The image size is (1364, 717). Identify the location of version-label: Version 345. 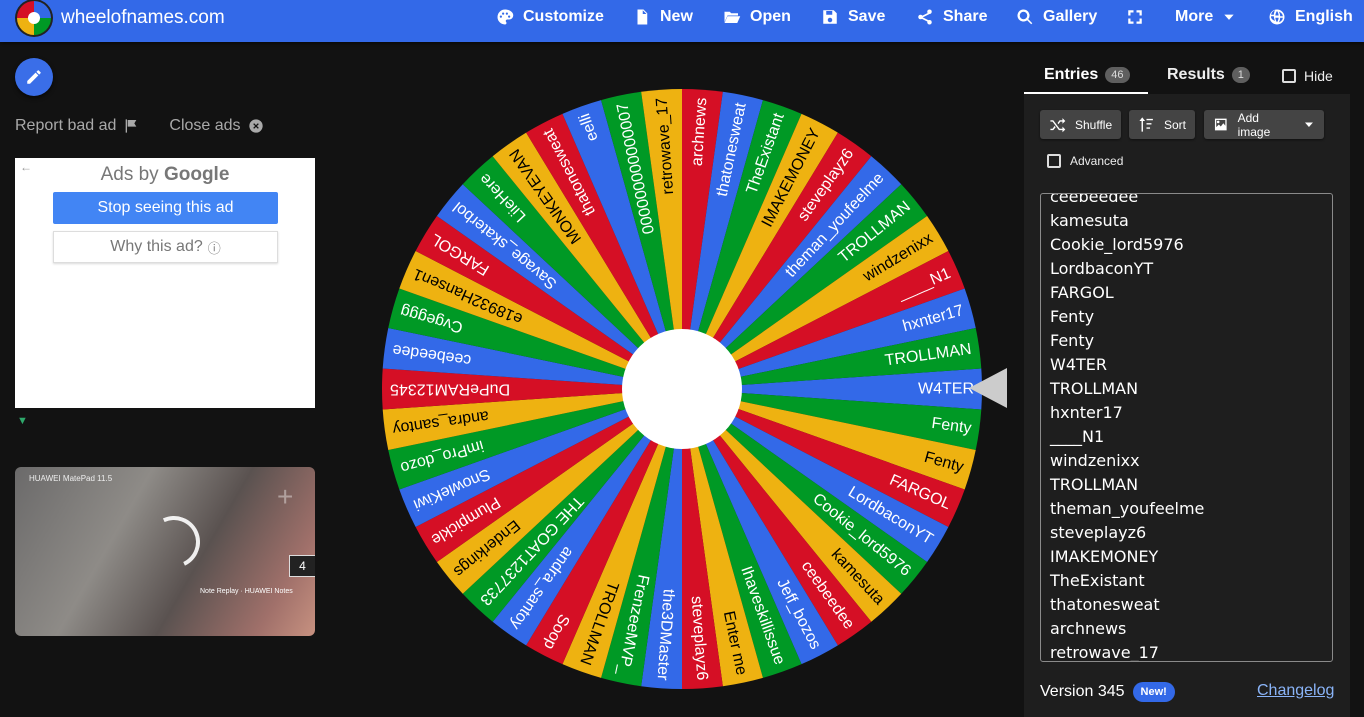
(1082, 691).